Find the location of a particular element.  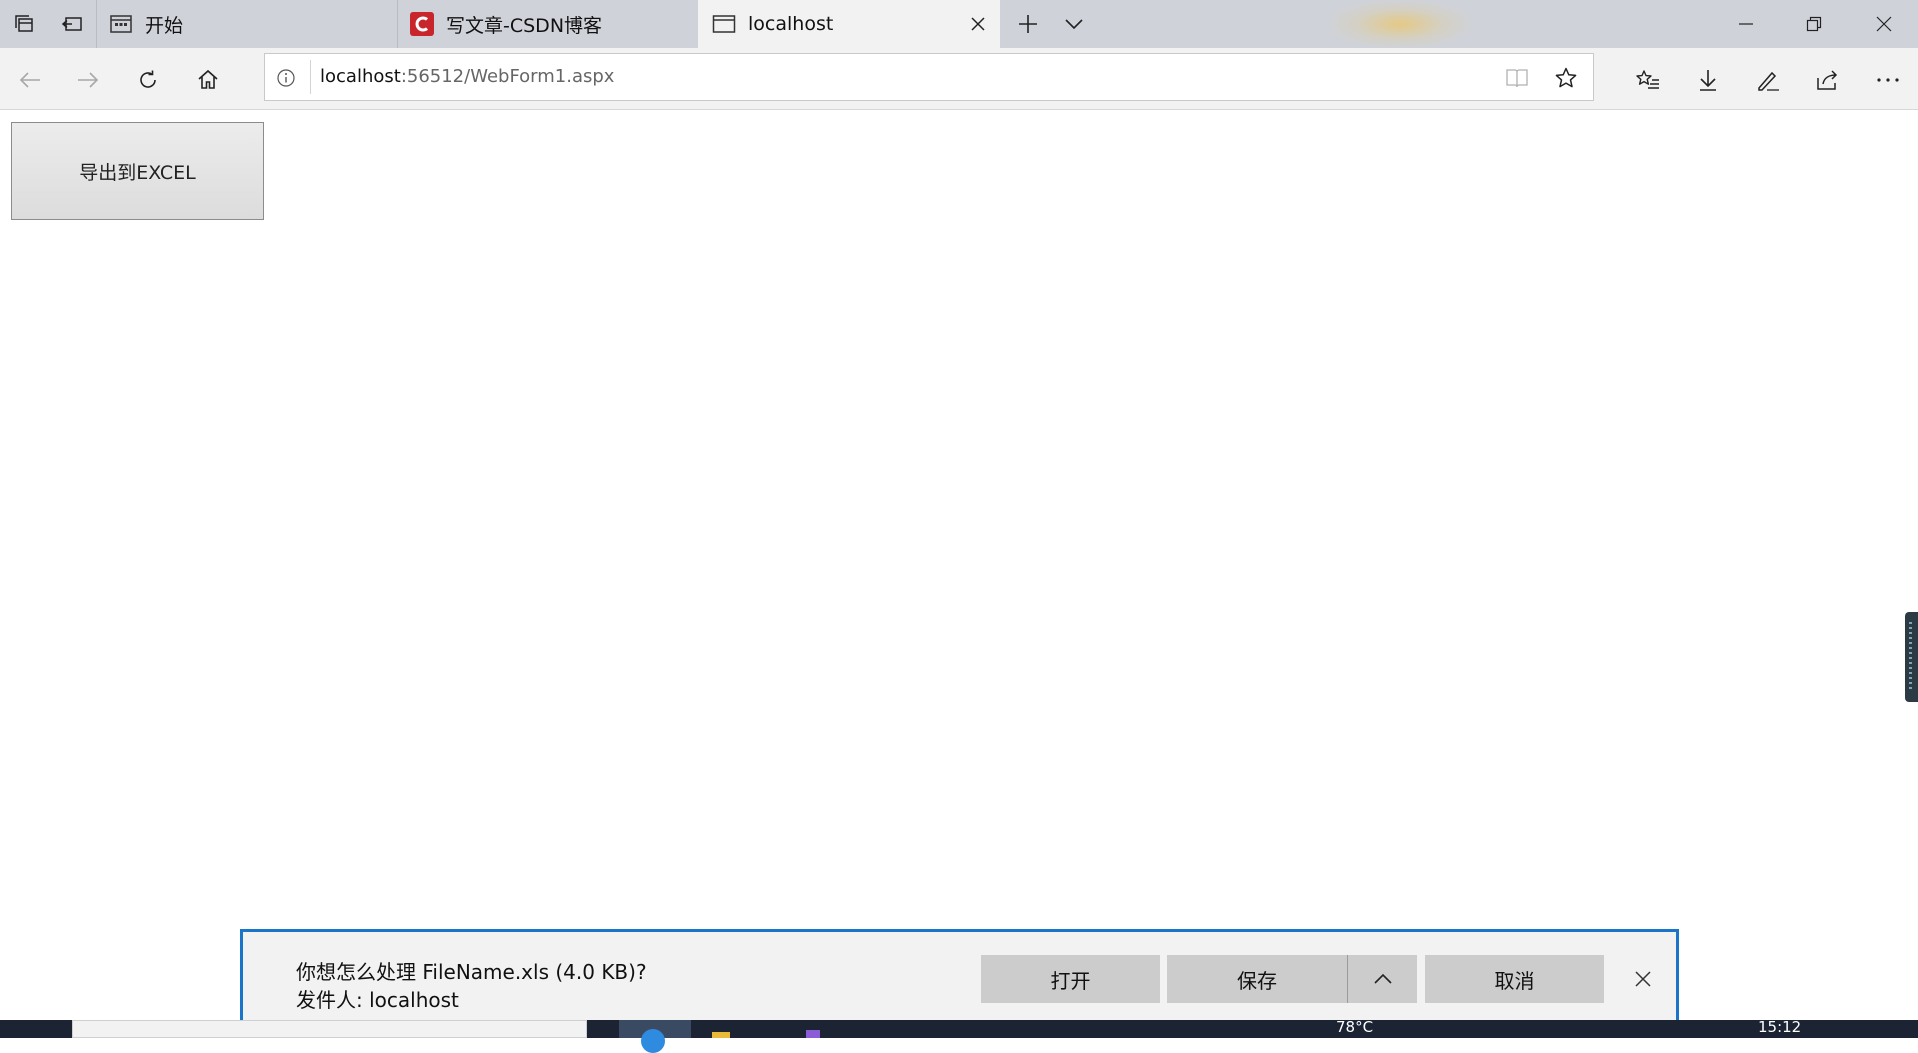

tab-strip: 开始 写文章-CSDN博客 localhost is located at coordinates (959, 24).